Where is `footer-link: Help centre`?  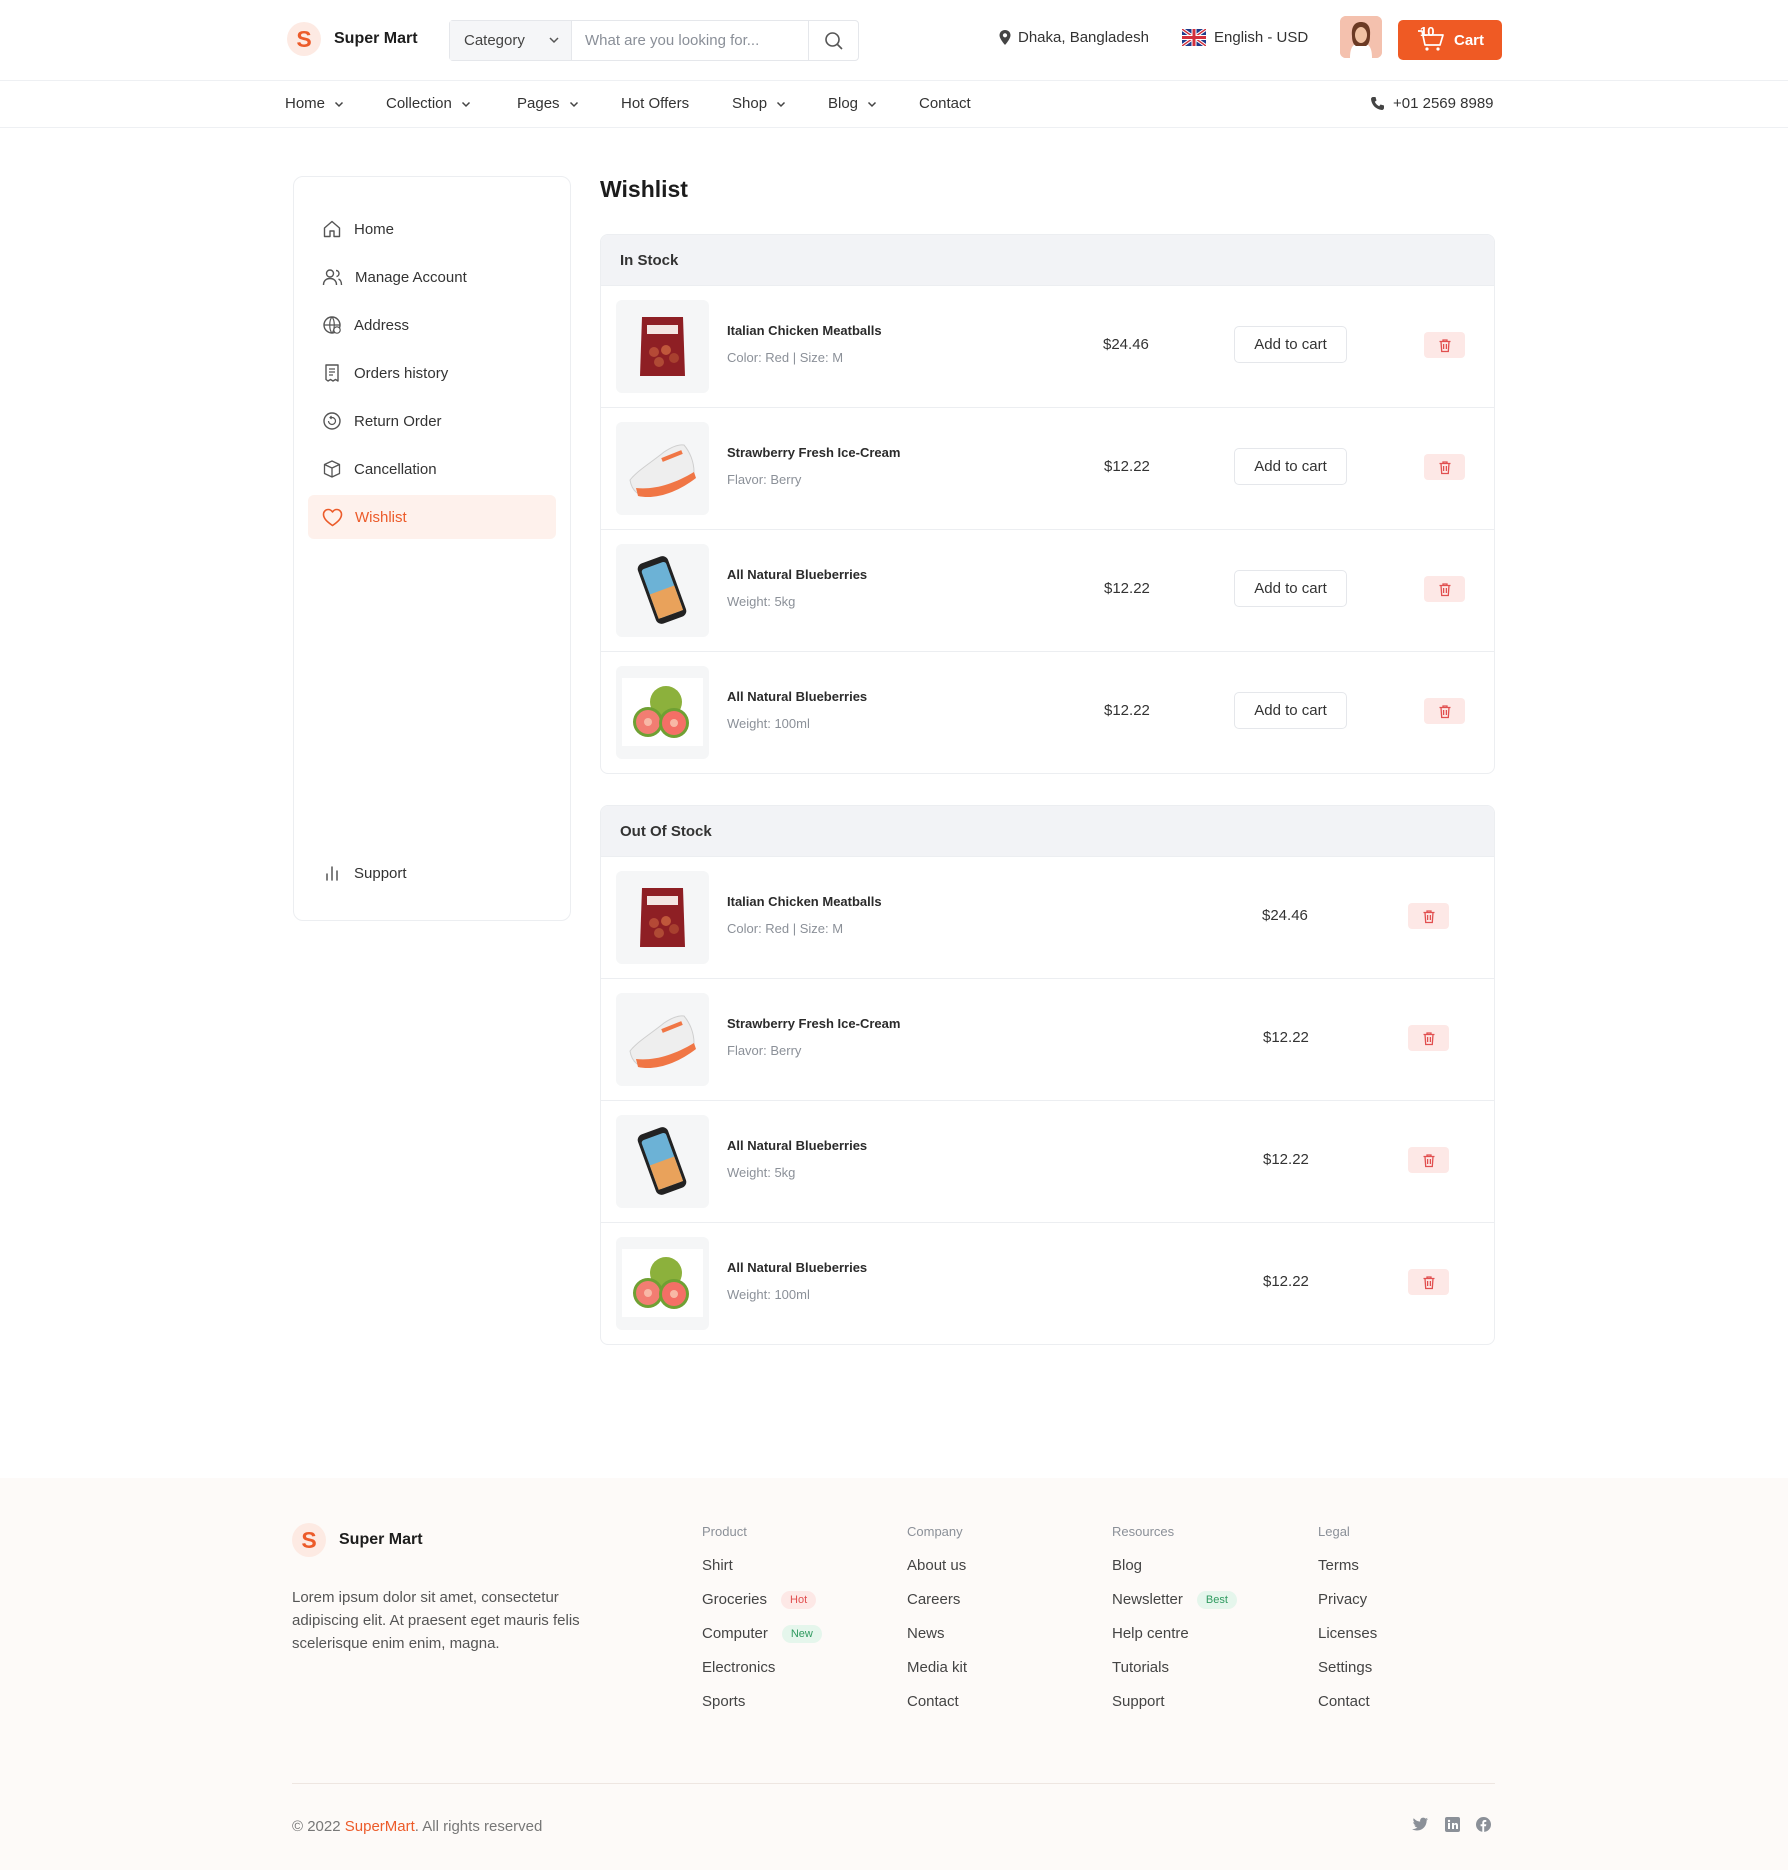 footer-link: Help centre is located at coordinates (1174, 1642).